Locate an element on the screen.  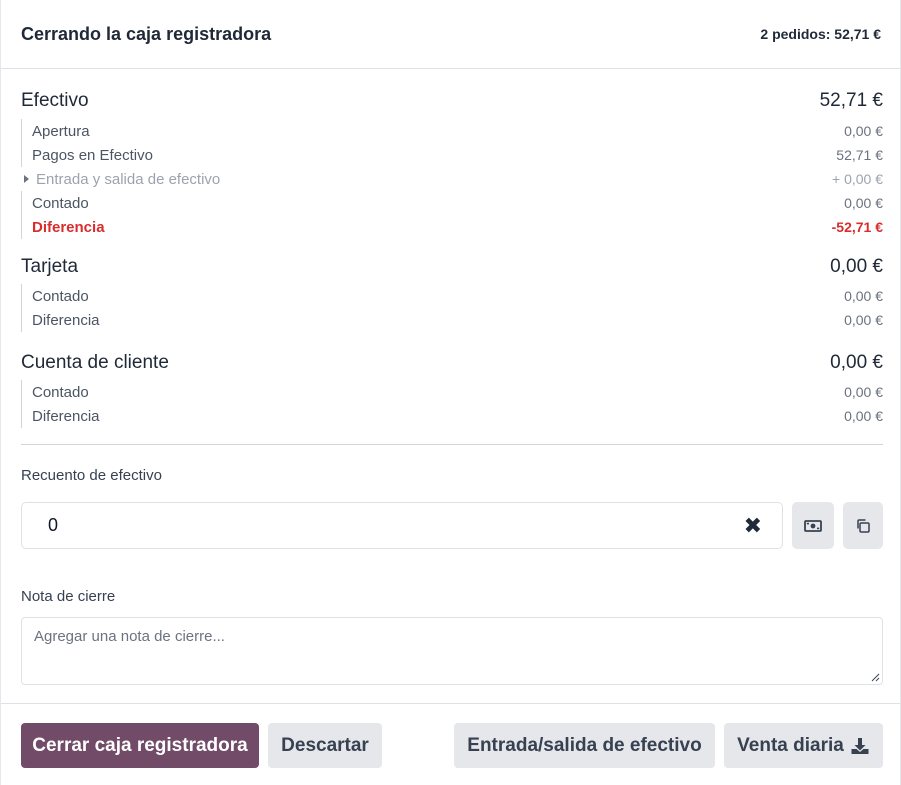
customer-counted-label: Contado is located at coordinates (60, 392).